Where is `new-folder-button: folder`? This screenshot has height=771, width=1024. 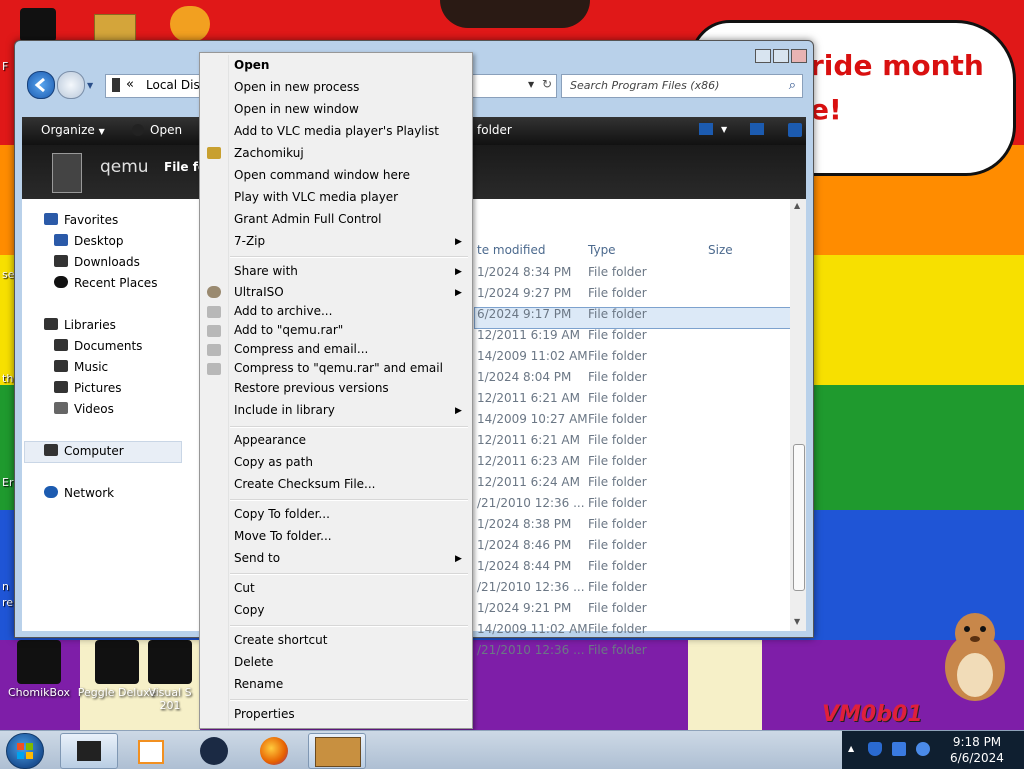
new-folder-button: folder is located at coordinates (494, 130).